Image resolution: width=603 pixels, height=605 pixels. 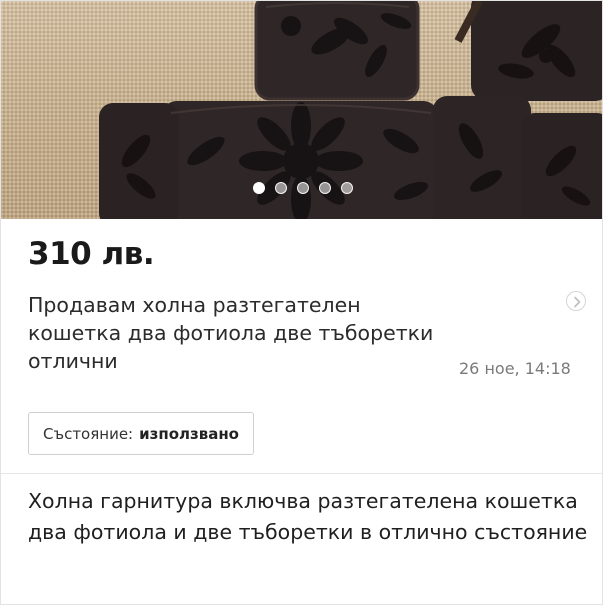 I want to click on photo-pagination, so click(x=301, y=188).